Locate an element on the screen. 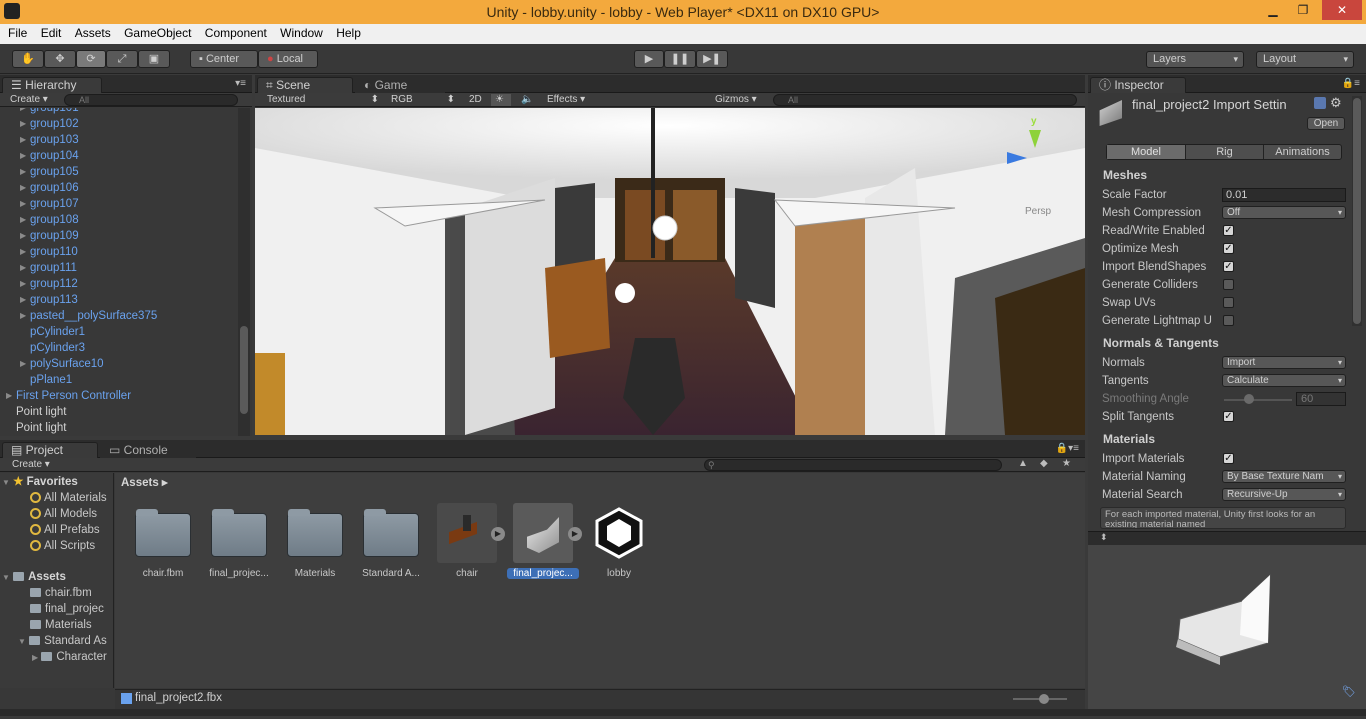 The width and height of the screenshot is (1366, 719). layers-dropdown: Layers is located at coordinates (1195, 59).